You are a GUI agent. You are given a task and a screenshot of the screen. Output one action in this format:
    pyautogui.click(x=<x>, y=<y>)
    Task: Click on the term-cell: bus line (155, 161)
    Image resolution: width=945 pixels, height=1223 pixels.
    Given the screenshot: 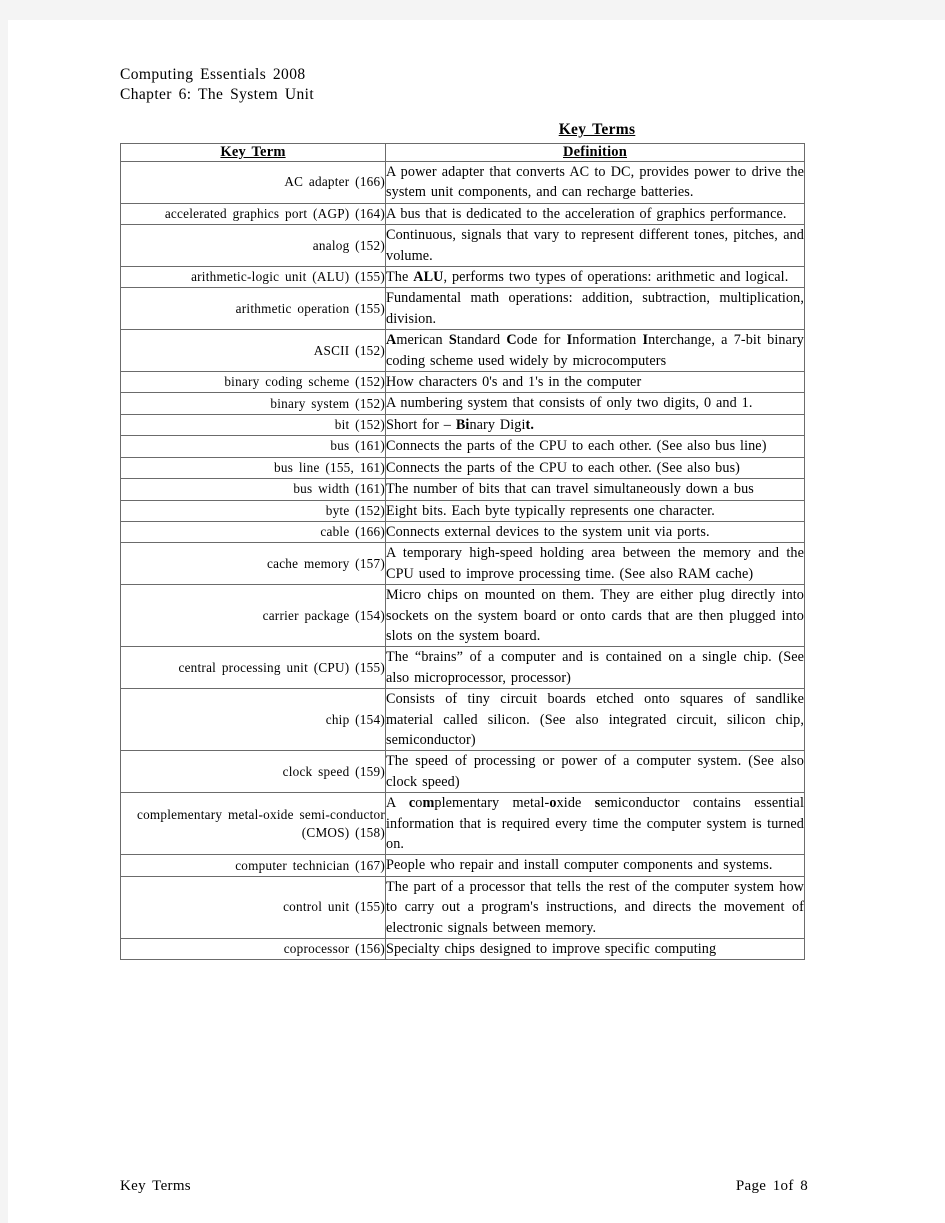 What is the action you would take?
    pyautogui.click(x=253, y=468)
    